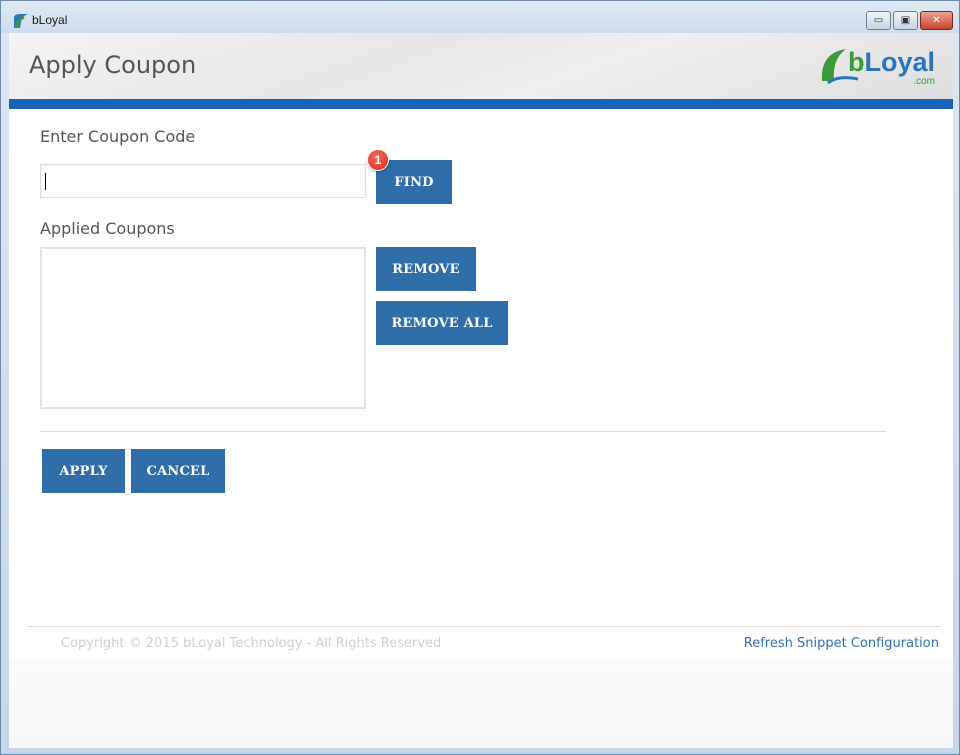  What do you see at coordinates (21, 21) in the screenshot?
I see `bloyal-app-icon` at bounding box center [21, 21].